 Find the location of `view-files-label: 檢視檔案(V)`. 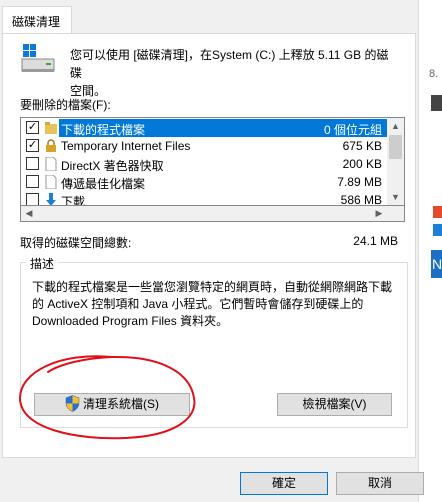

view-files-label: 檢視檔案(V) is located at coordinates (334, 404).